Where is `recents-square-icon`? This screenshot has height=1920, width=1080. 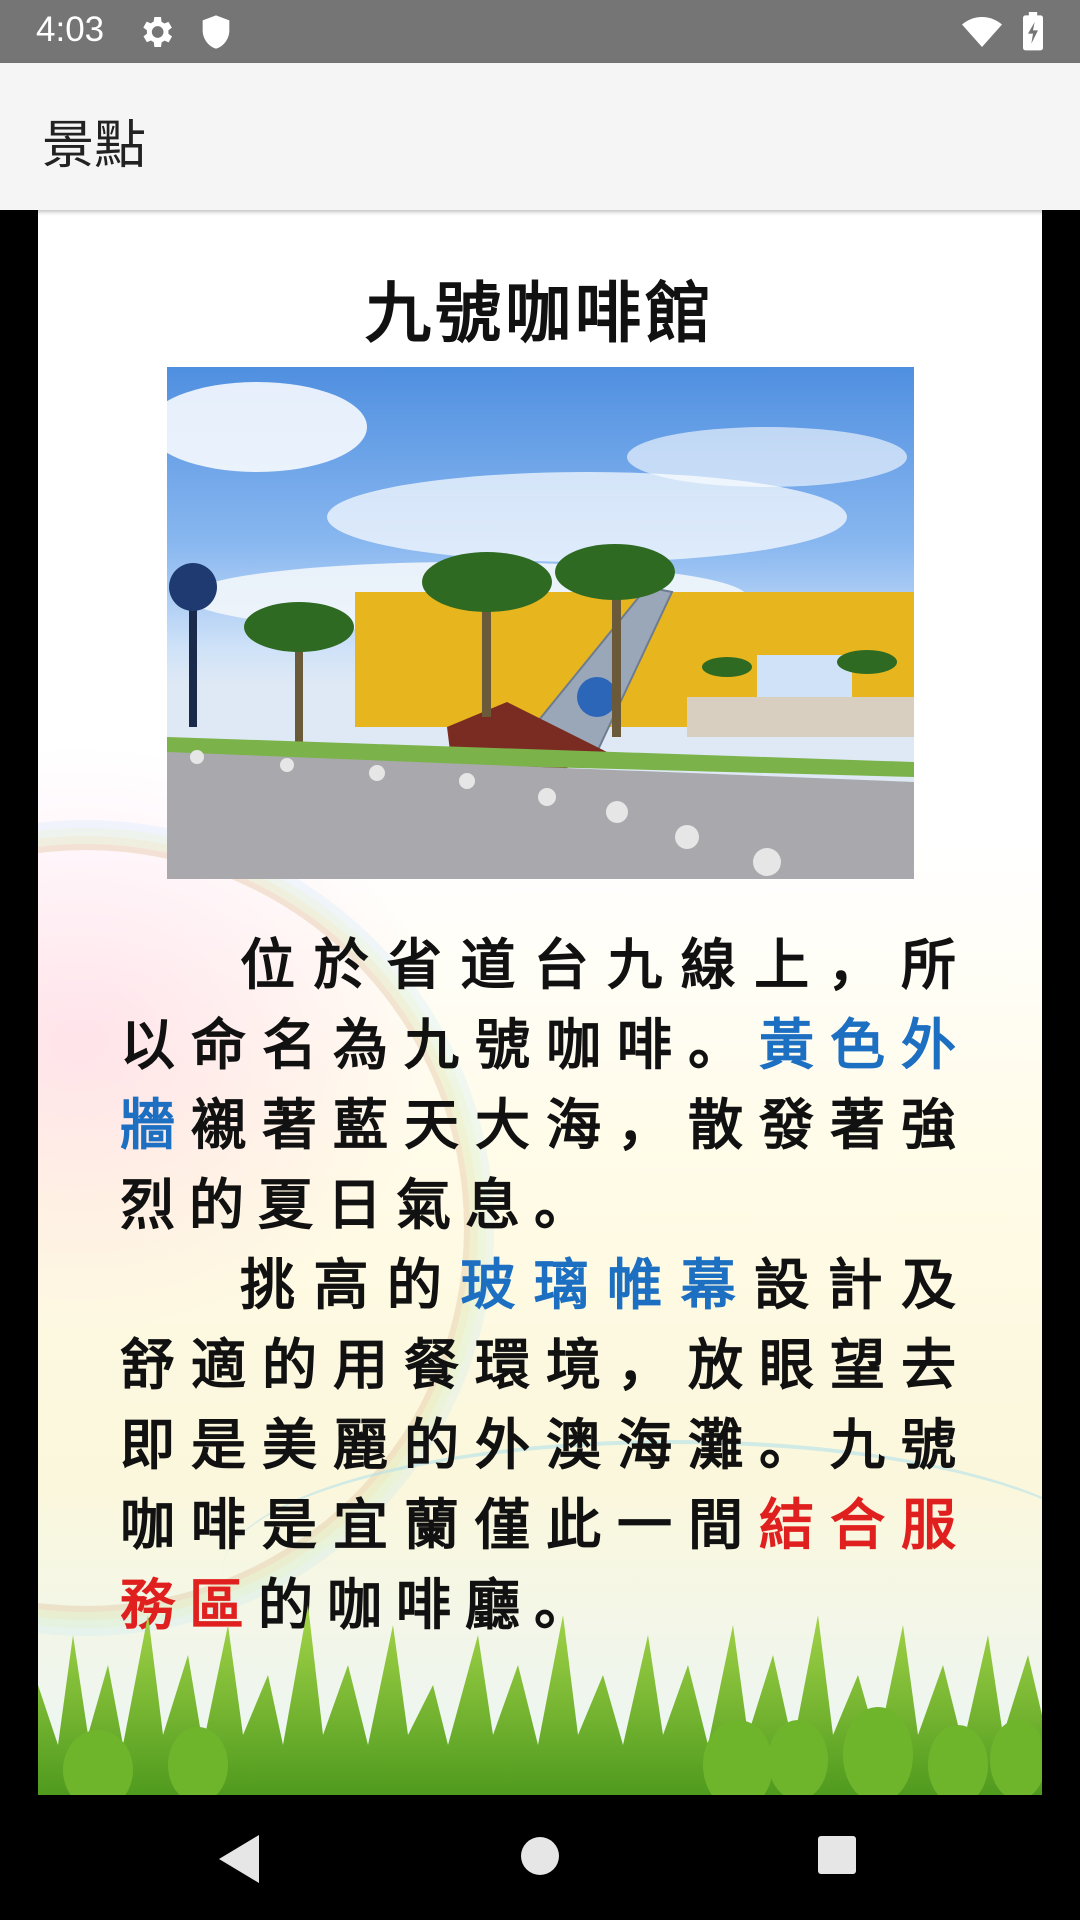 recents-square-icon is located at coordinates (837, 1857).